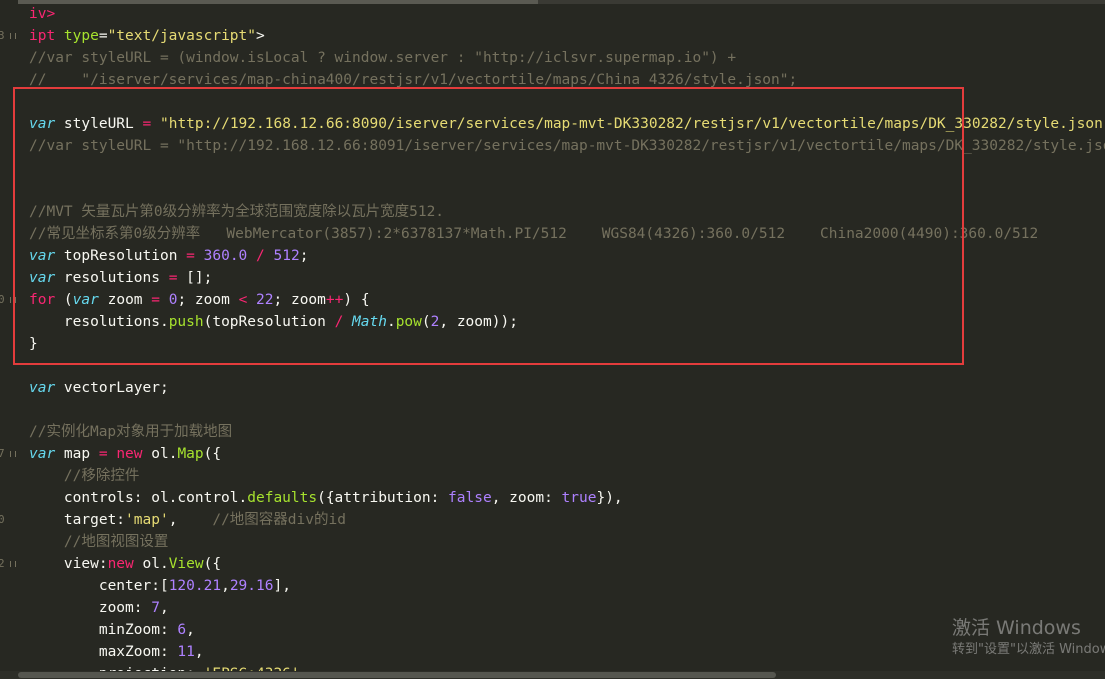 Image resolution: width=1105 pixels, height=679 pixels. I want to click on code-line: minZoom: 6,, so click(552, 630).